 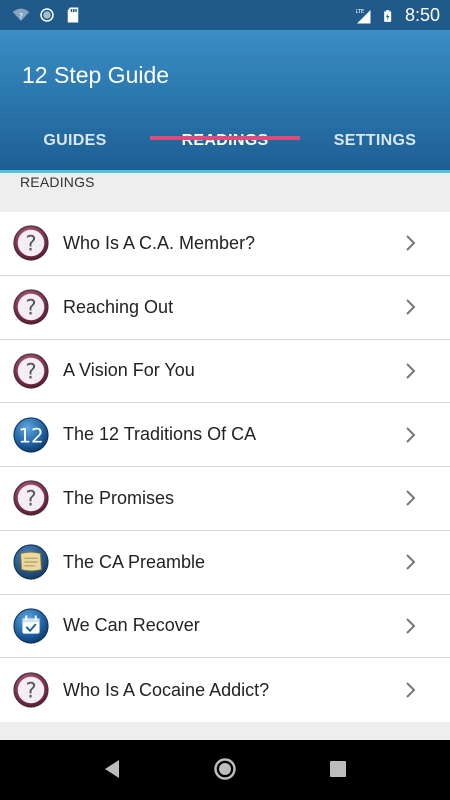 I want to click on tab-bar: GUIDES READINGS SETTINGS, so click(x=225, y=144).